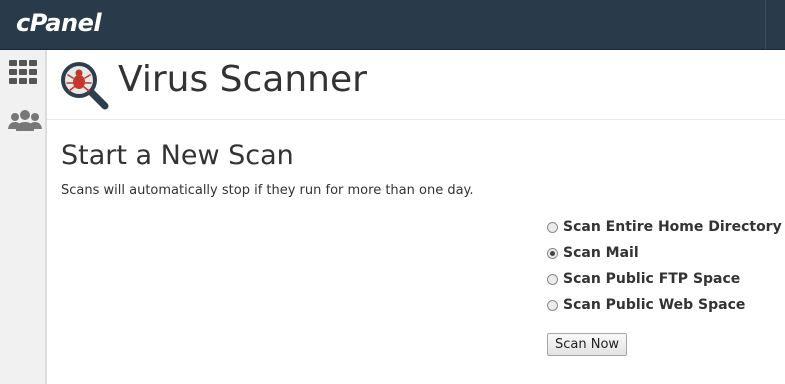 The width and height of the screenshot is (785, 384). I want to click on scan-option-public-ftp: Scan Public FTP Space, so click(664, 279).